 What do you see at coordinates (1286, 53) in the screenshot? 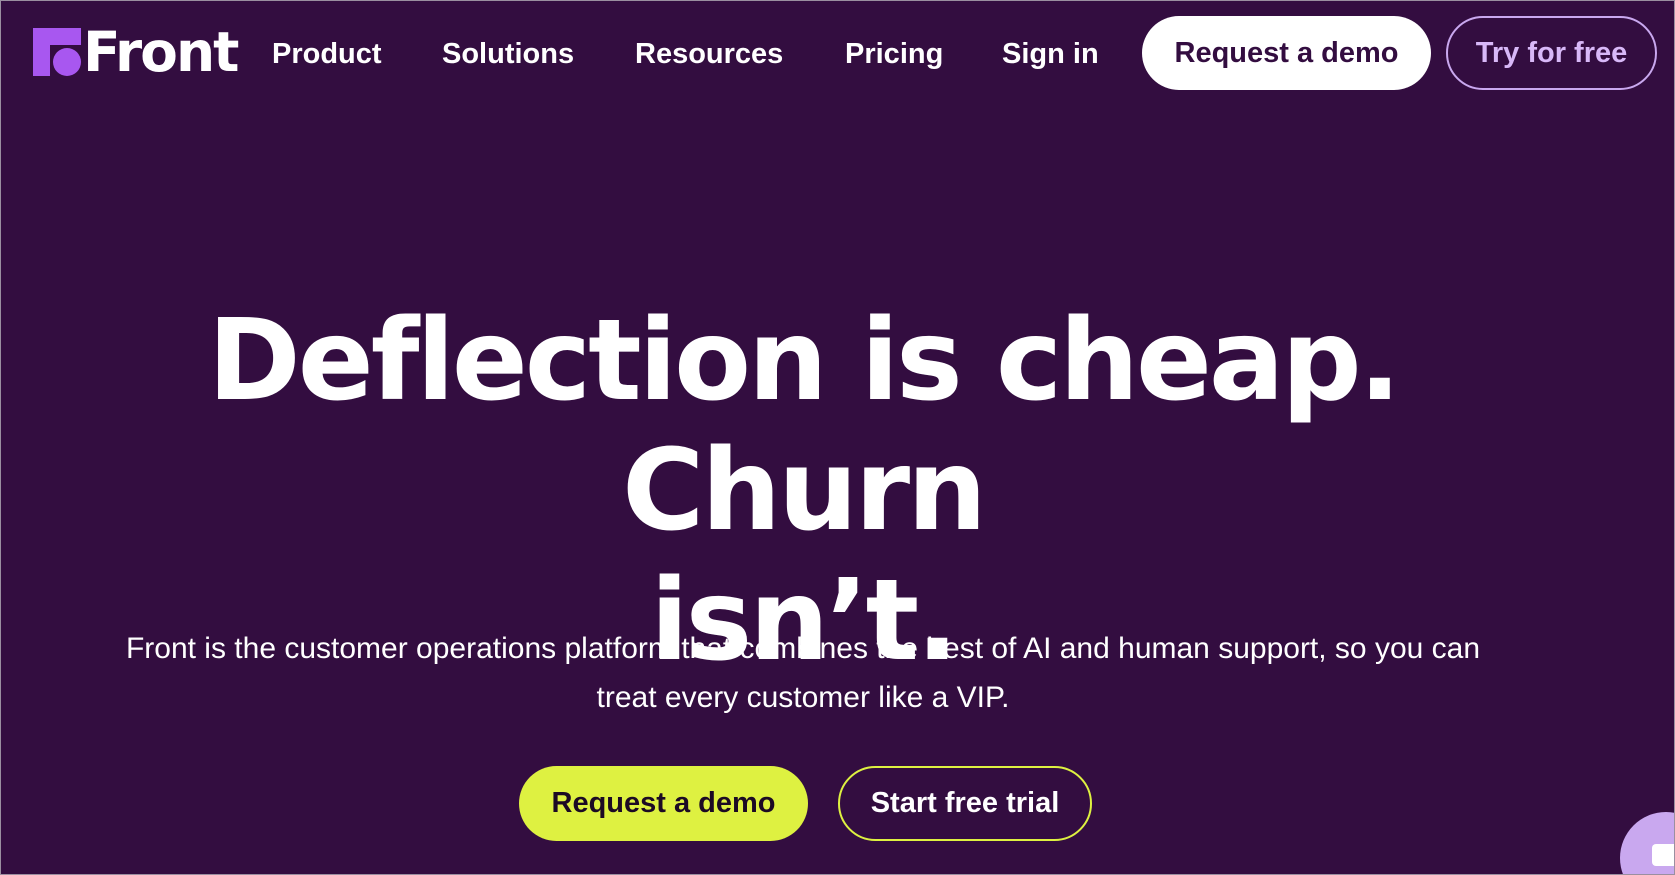
I see `header-request-demo-button: Request a demo` at bounding box center [1286, 53].